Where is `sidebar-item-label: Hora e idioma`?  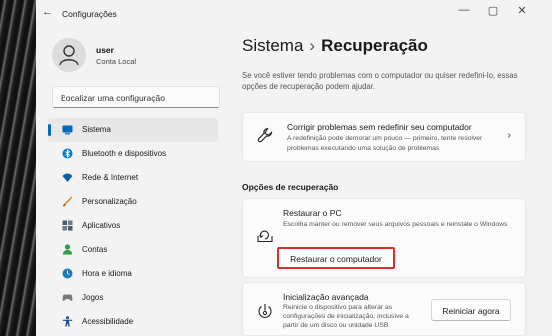
sidebar-item-label: Hora e idioma is located at coordinates (107, 273).